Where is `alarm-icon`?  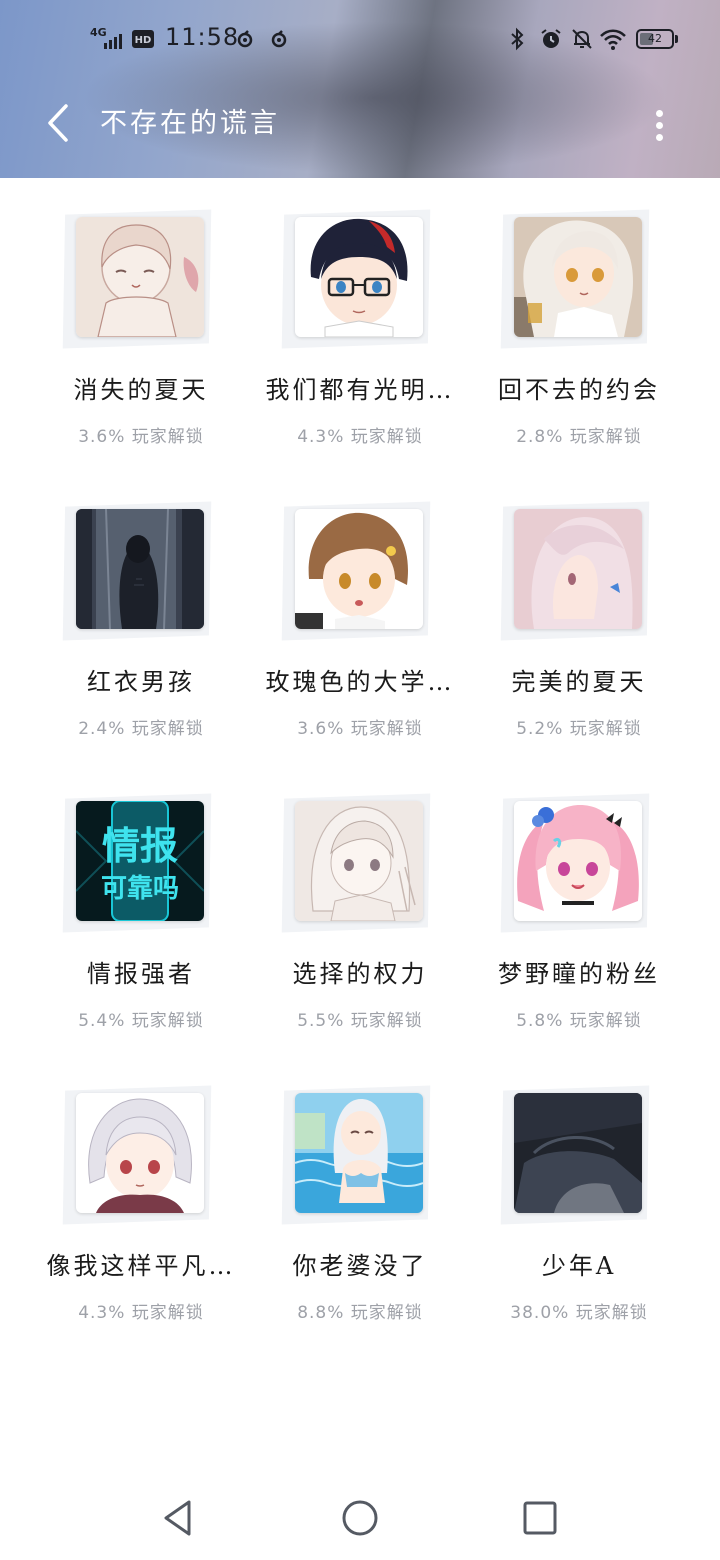
alarm-icon is located at coordinates (551, 38).